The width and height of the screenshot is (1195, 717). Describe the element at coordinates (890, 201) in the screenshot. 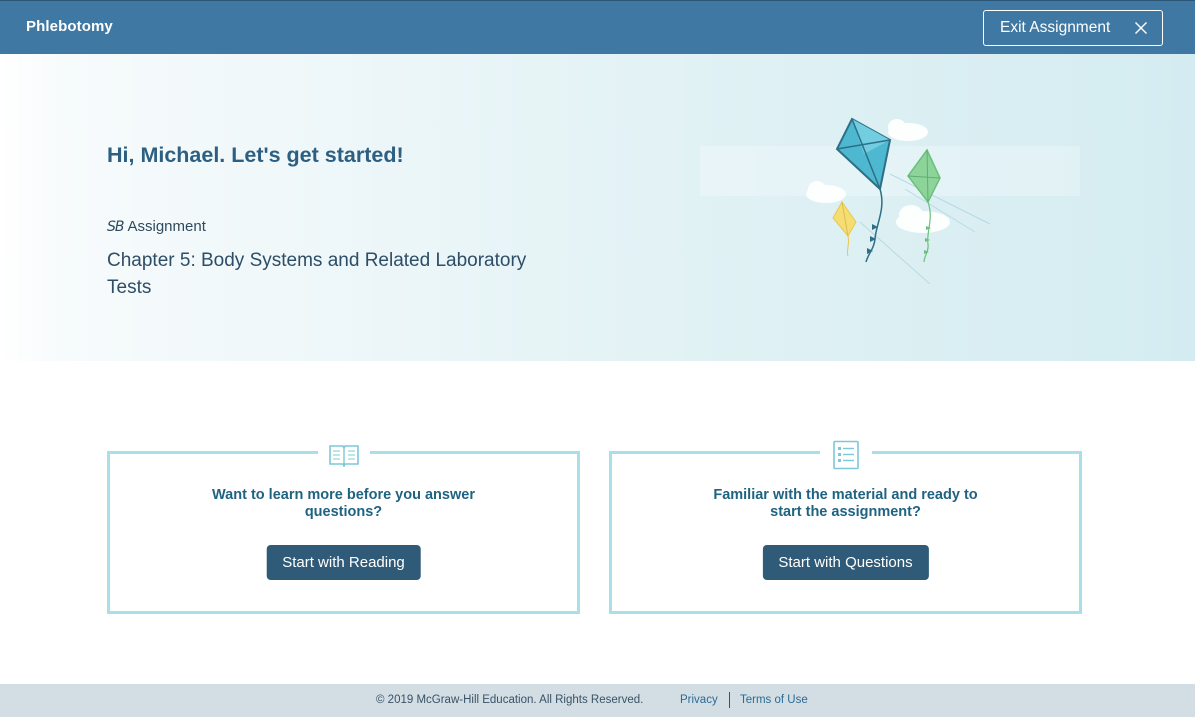

I see `kites-illustration` at that location.